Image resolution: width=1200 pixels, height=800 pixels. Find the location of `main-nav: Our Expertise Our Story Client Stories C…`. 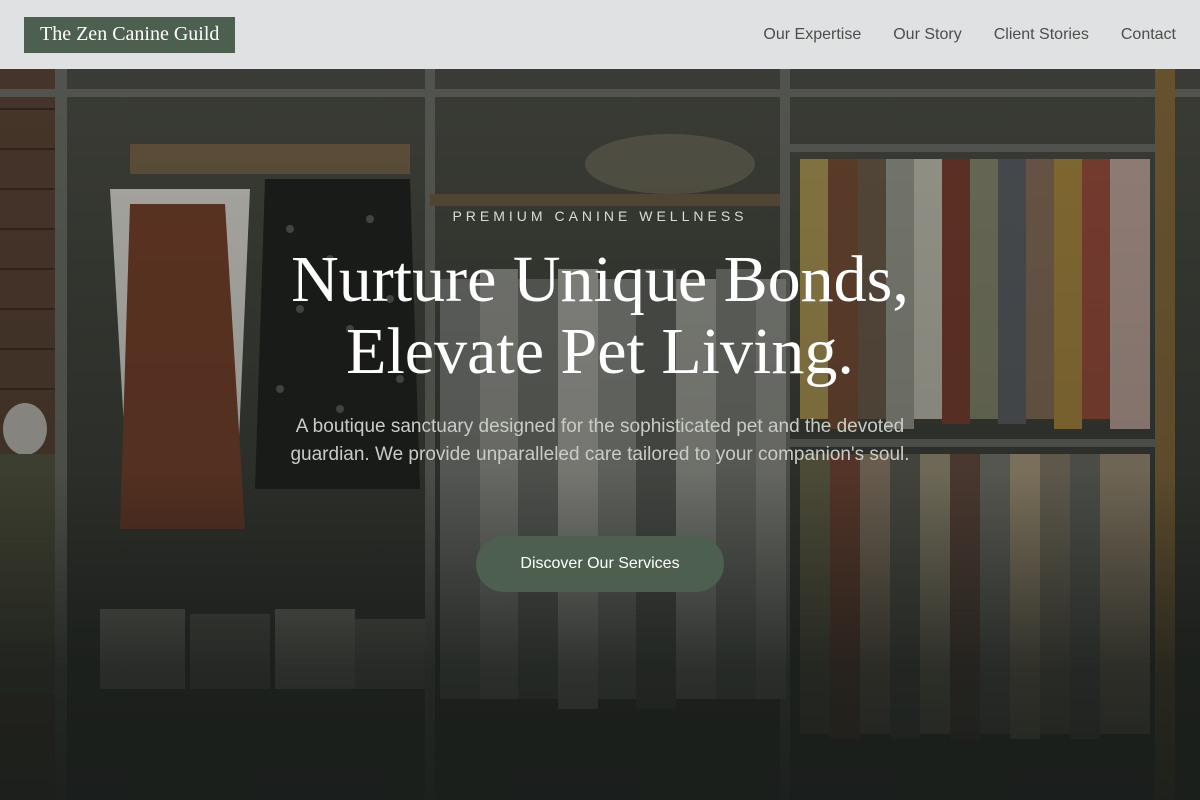

main-nav: Our Expertise Our Story Client Stories C… is located at coordinates (969, 35).